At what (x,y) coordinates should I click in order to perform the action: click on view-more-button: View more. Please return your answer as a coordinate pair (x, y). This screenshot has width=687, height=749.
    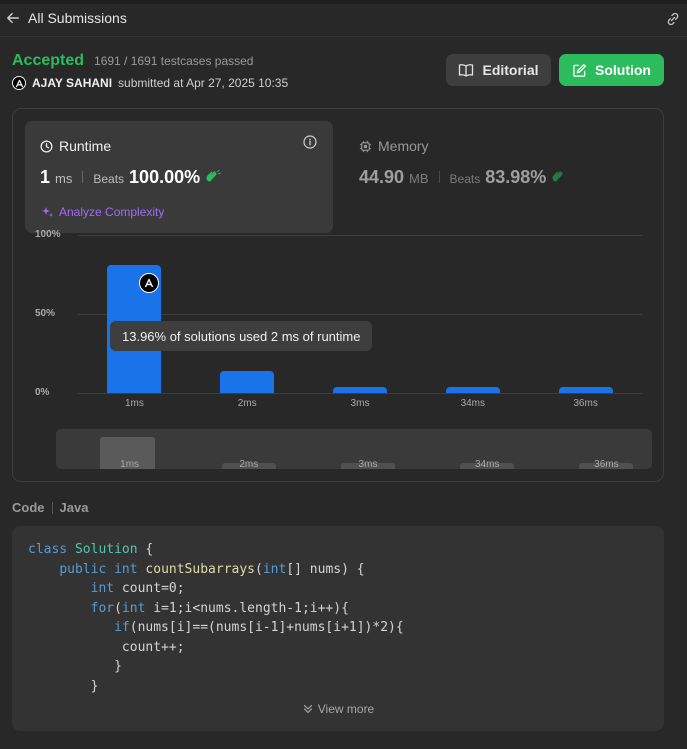
    Looking at the image, I should click on (338, 709).